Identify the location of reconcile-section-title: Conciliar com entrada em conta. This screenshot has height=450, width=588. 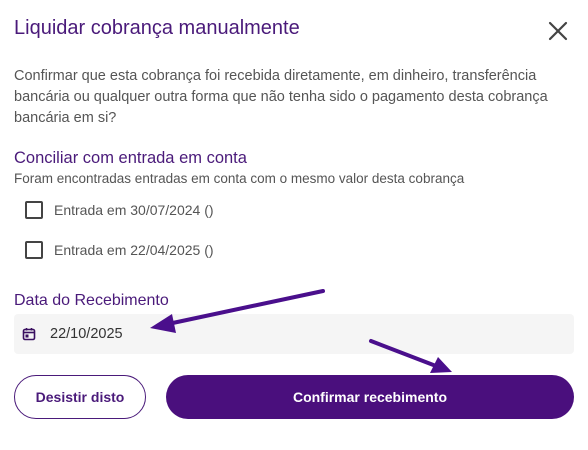
(130, 158).